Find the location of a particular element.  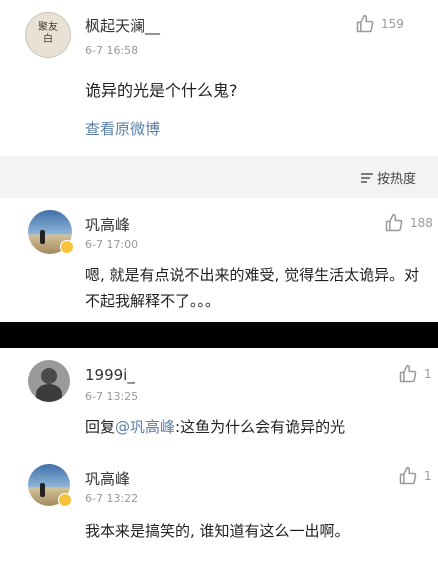

avatar-seal-text: 聚友白 is located at coordinates (48, 33).